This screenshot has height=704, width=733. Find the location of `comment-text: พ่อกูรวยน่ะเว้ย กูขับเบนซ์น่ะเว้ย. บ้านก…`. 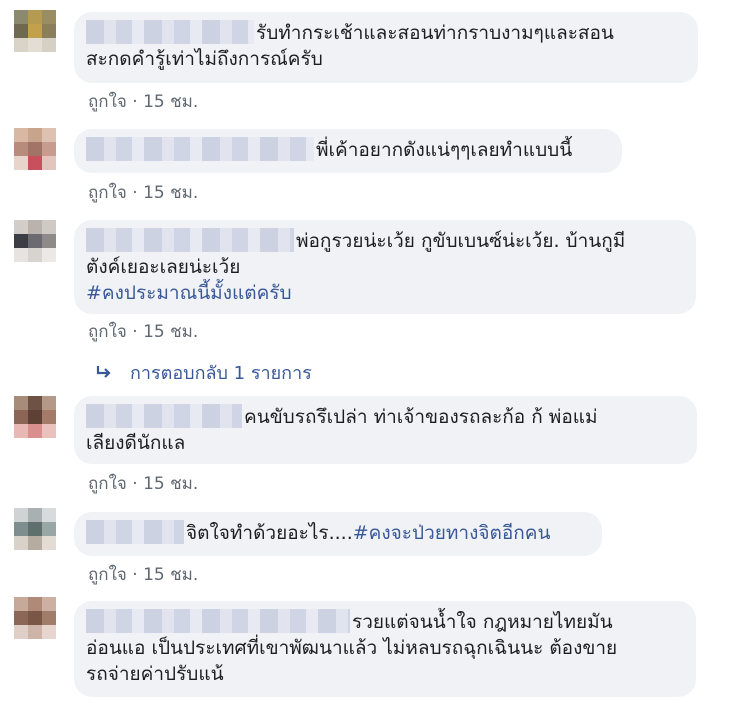

comment-text: พ่อกูรวยน่ะเว้ย กูขับเบนซ์น่ะเว้ย. บ้านก… is located at coordinates (356, 266).